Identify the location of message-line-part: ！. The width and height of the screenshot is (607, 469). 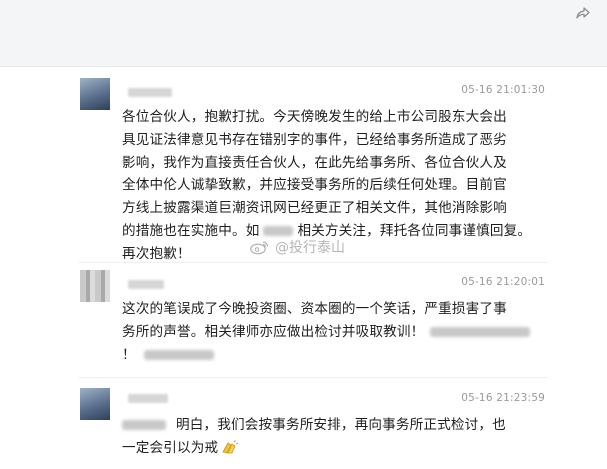
(129, 354).